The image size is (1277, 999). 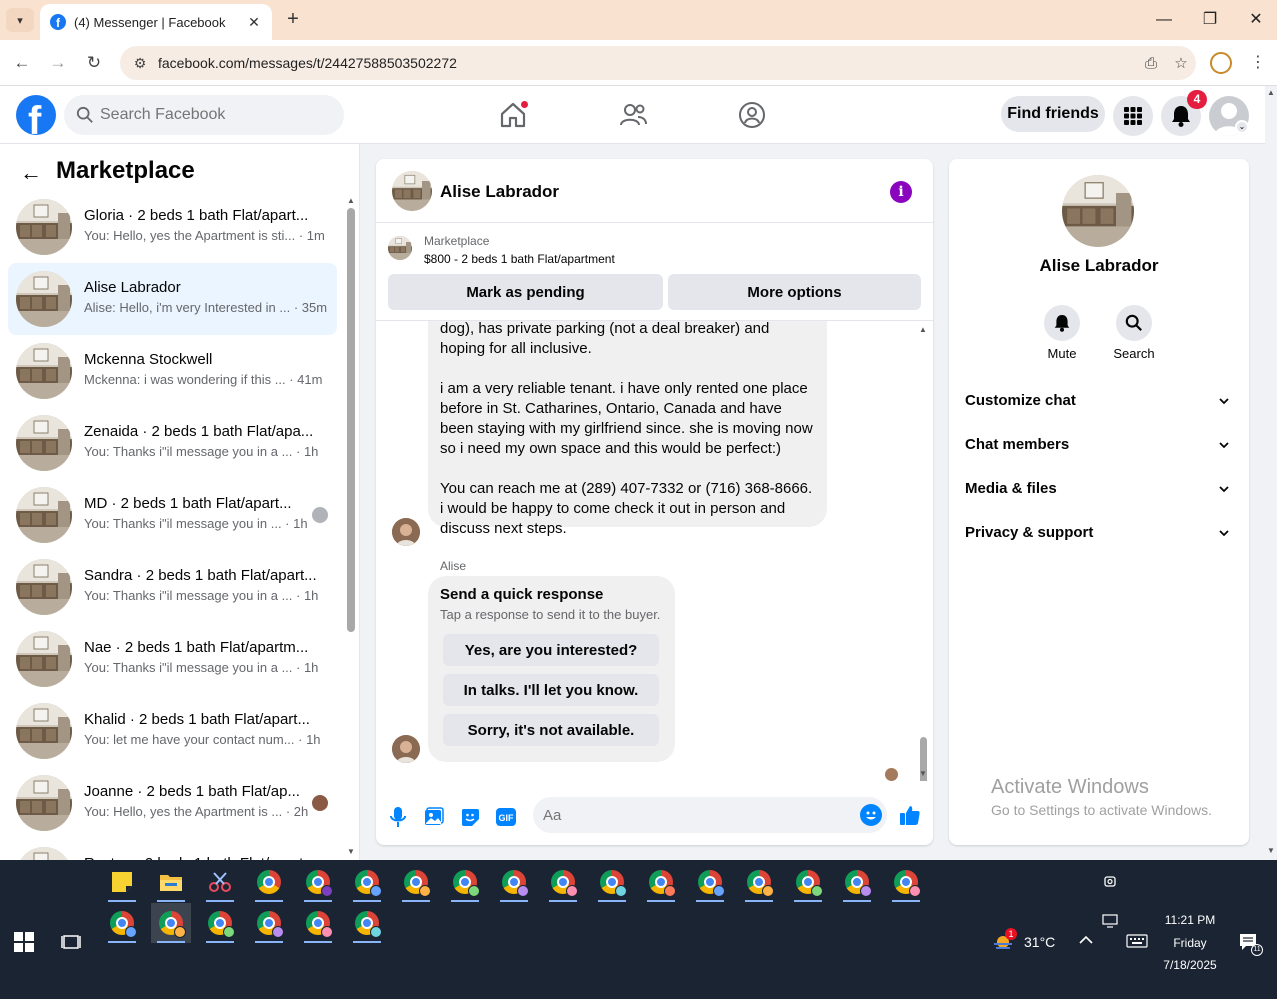 I want to click on tab-close-icon: ✕, so click(x=254, y=22).